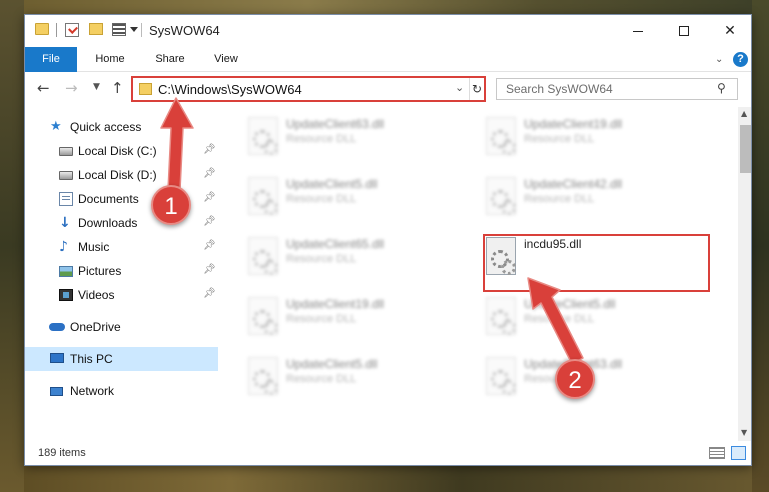  I want to click on sidebar-item-label: Videos, so click(96, 295).